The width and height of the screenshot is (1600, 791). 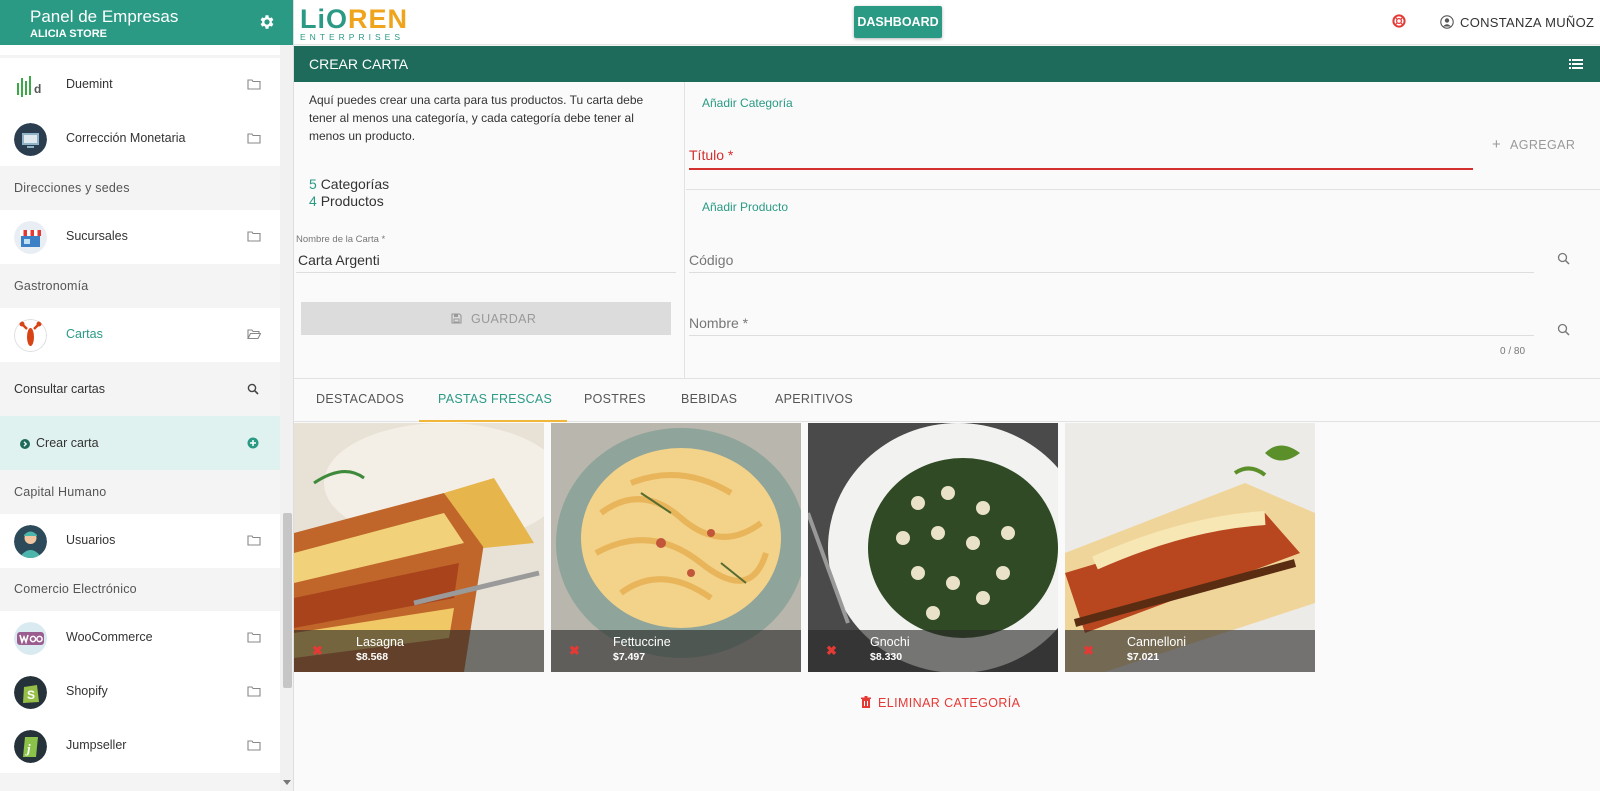 I want to click on search-icon, so click(x=253, y=389).